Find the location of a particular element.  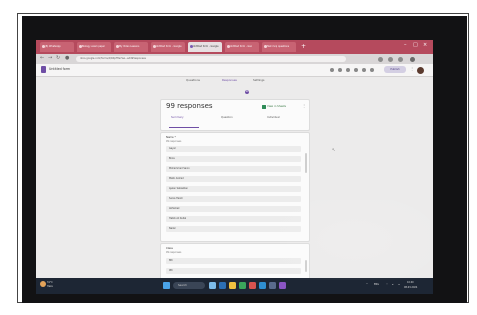

form-main-tabs: Questions Responses Settings is located at coordinates (234, 81).